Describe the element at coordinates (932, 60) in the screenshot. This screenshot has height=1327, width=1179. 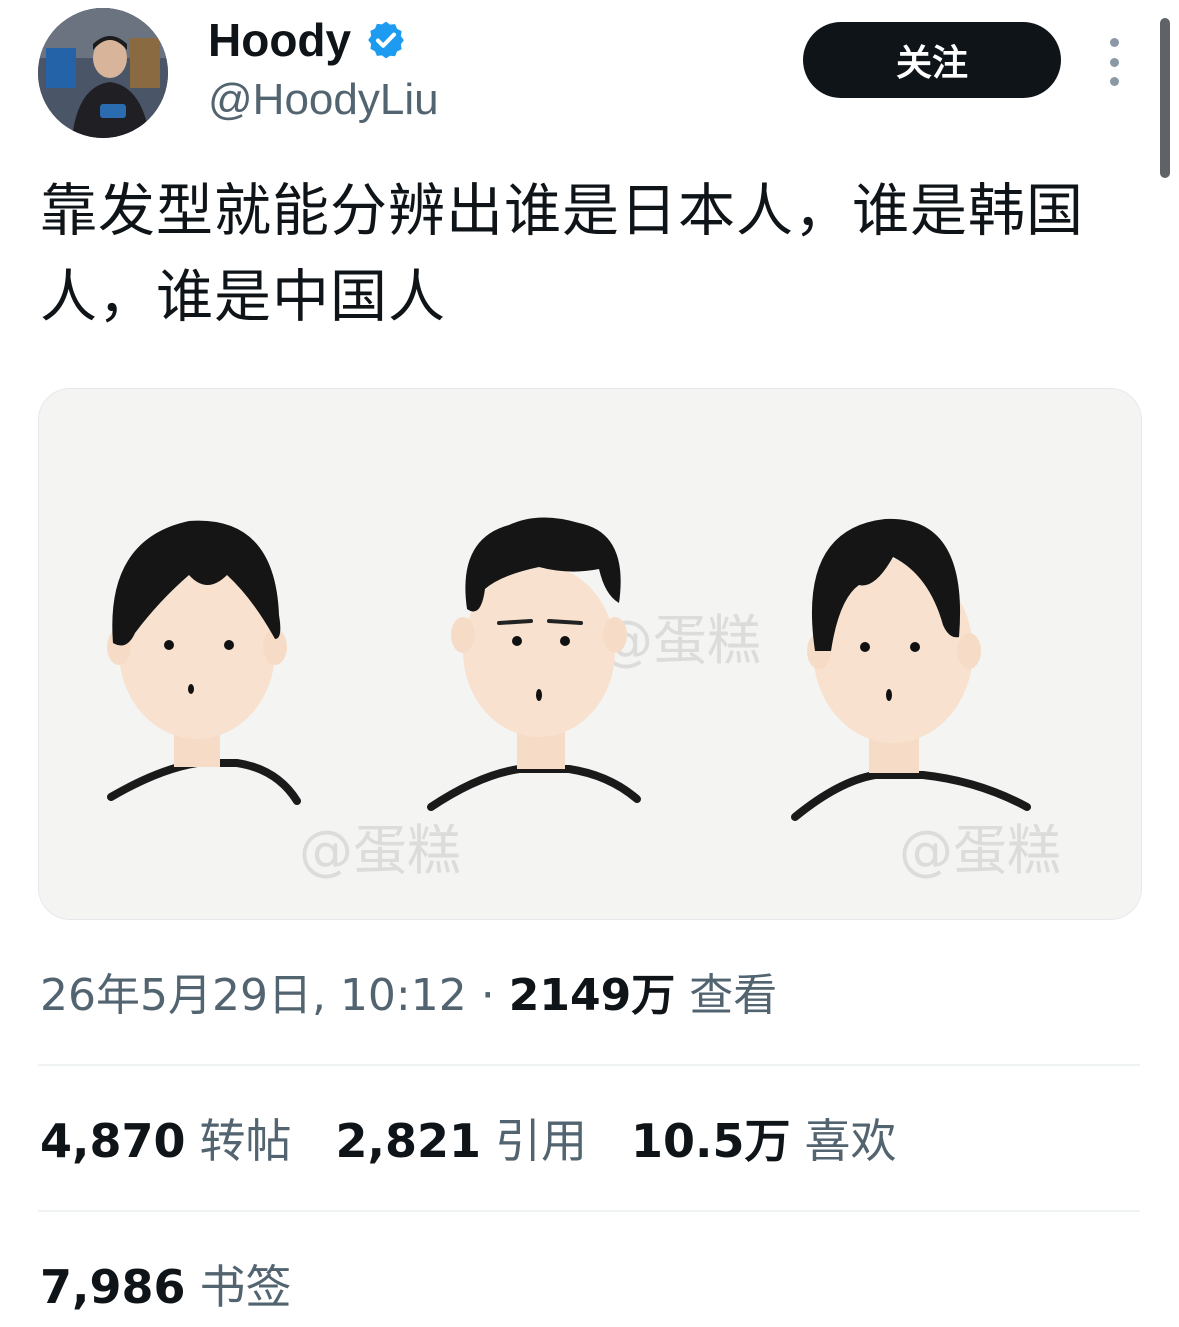
I see `follow-button: 关注` at that location.